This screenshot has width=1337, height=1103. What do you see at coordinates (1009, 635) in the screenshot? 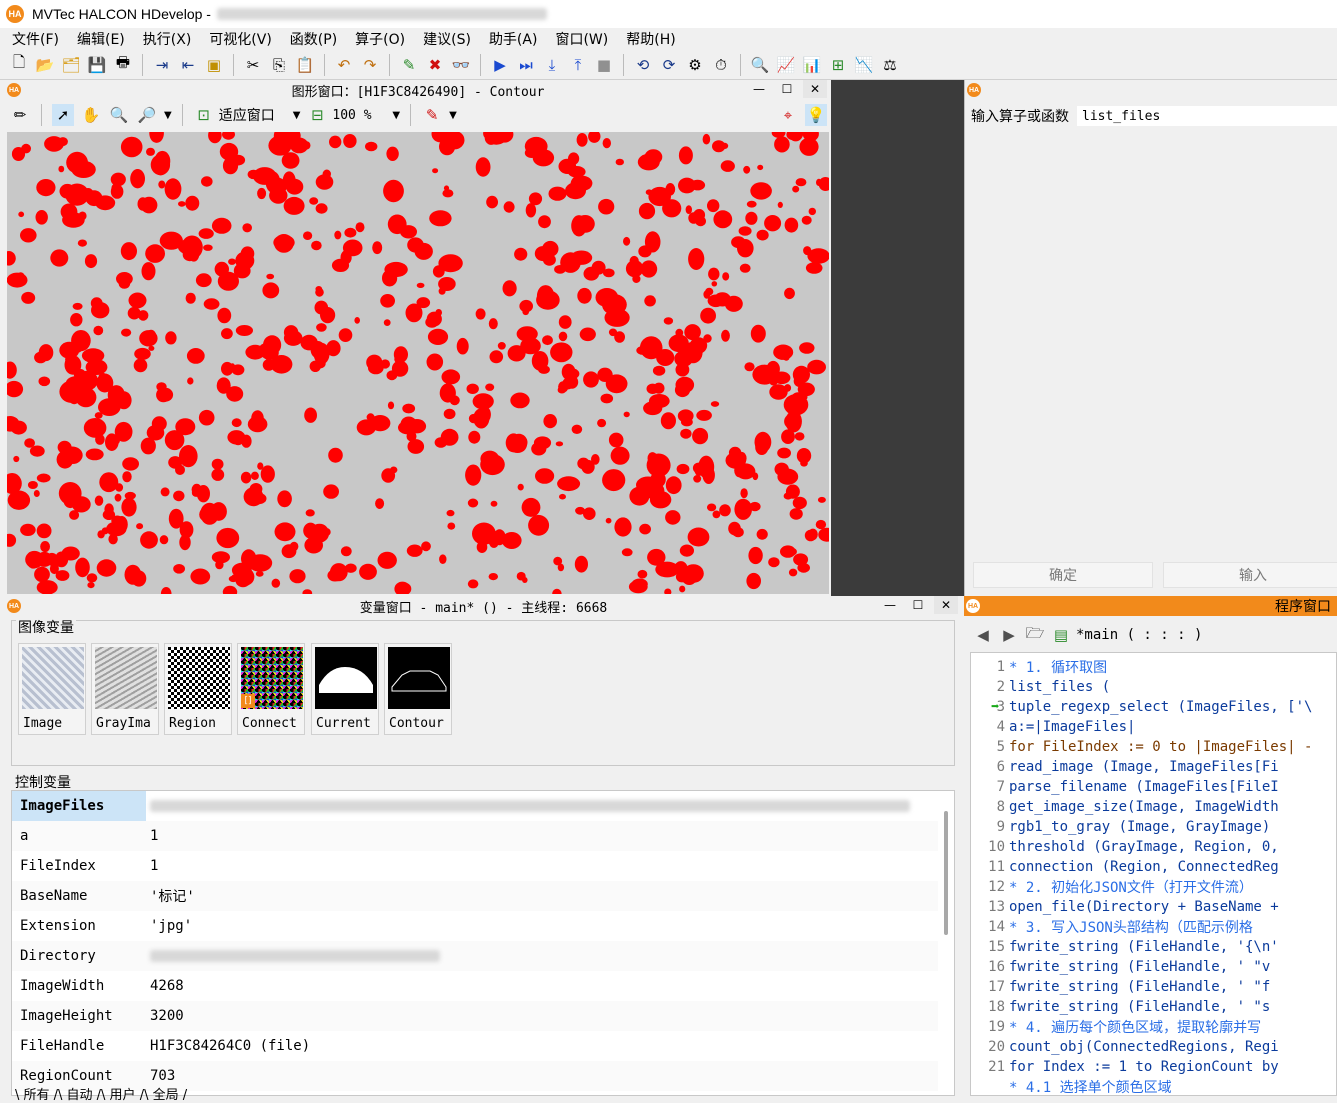
I see `forward-arrow-icon: ▶` at bounding box center [1009, 635].